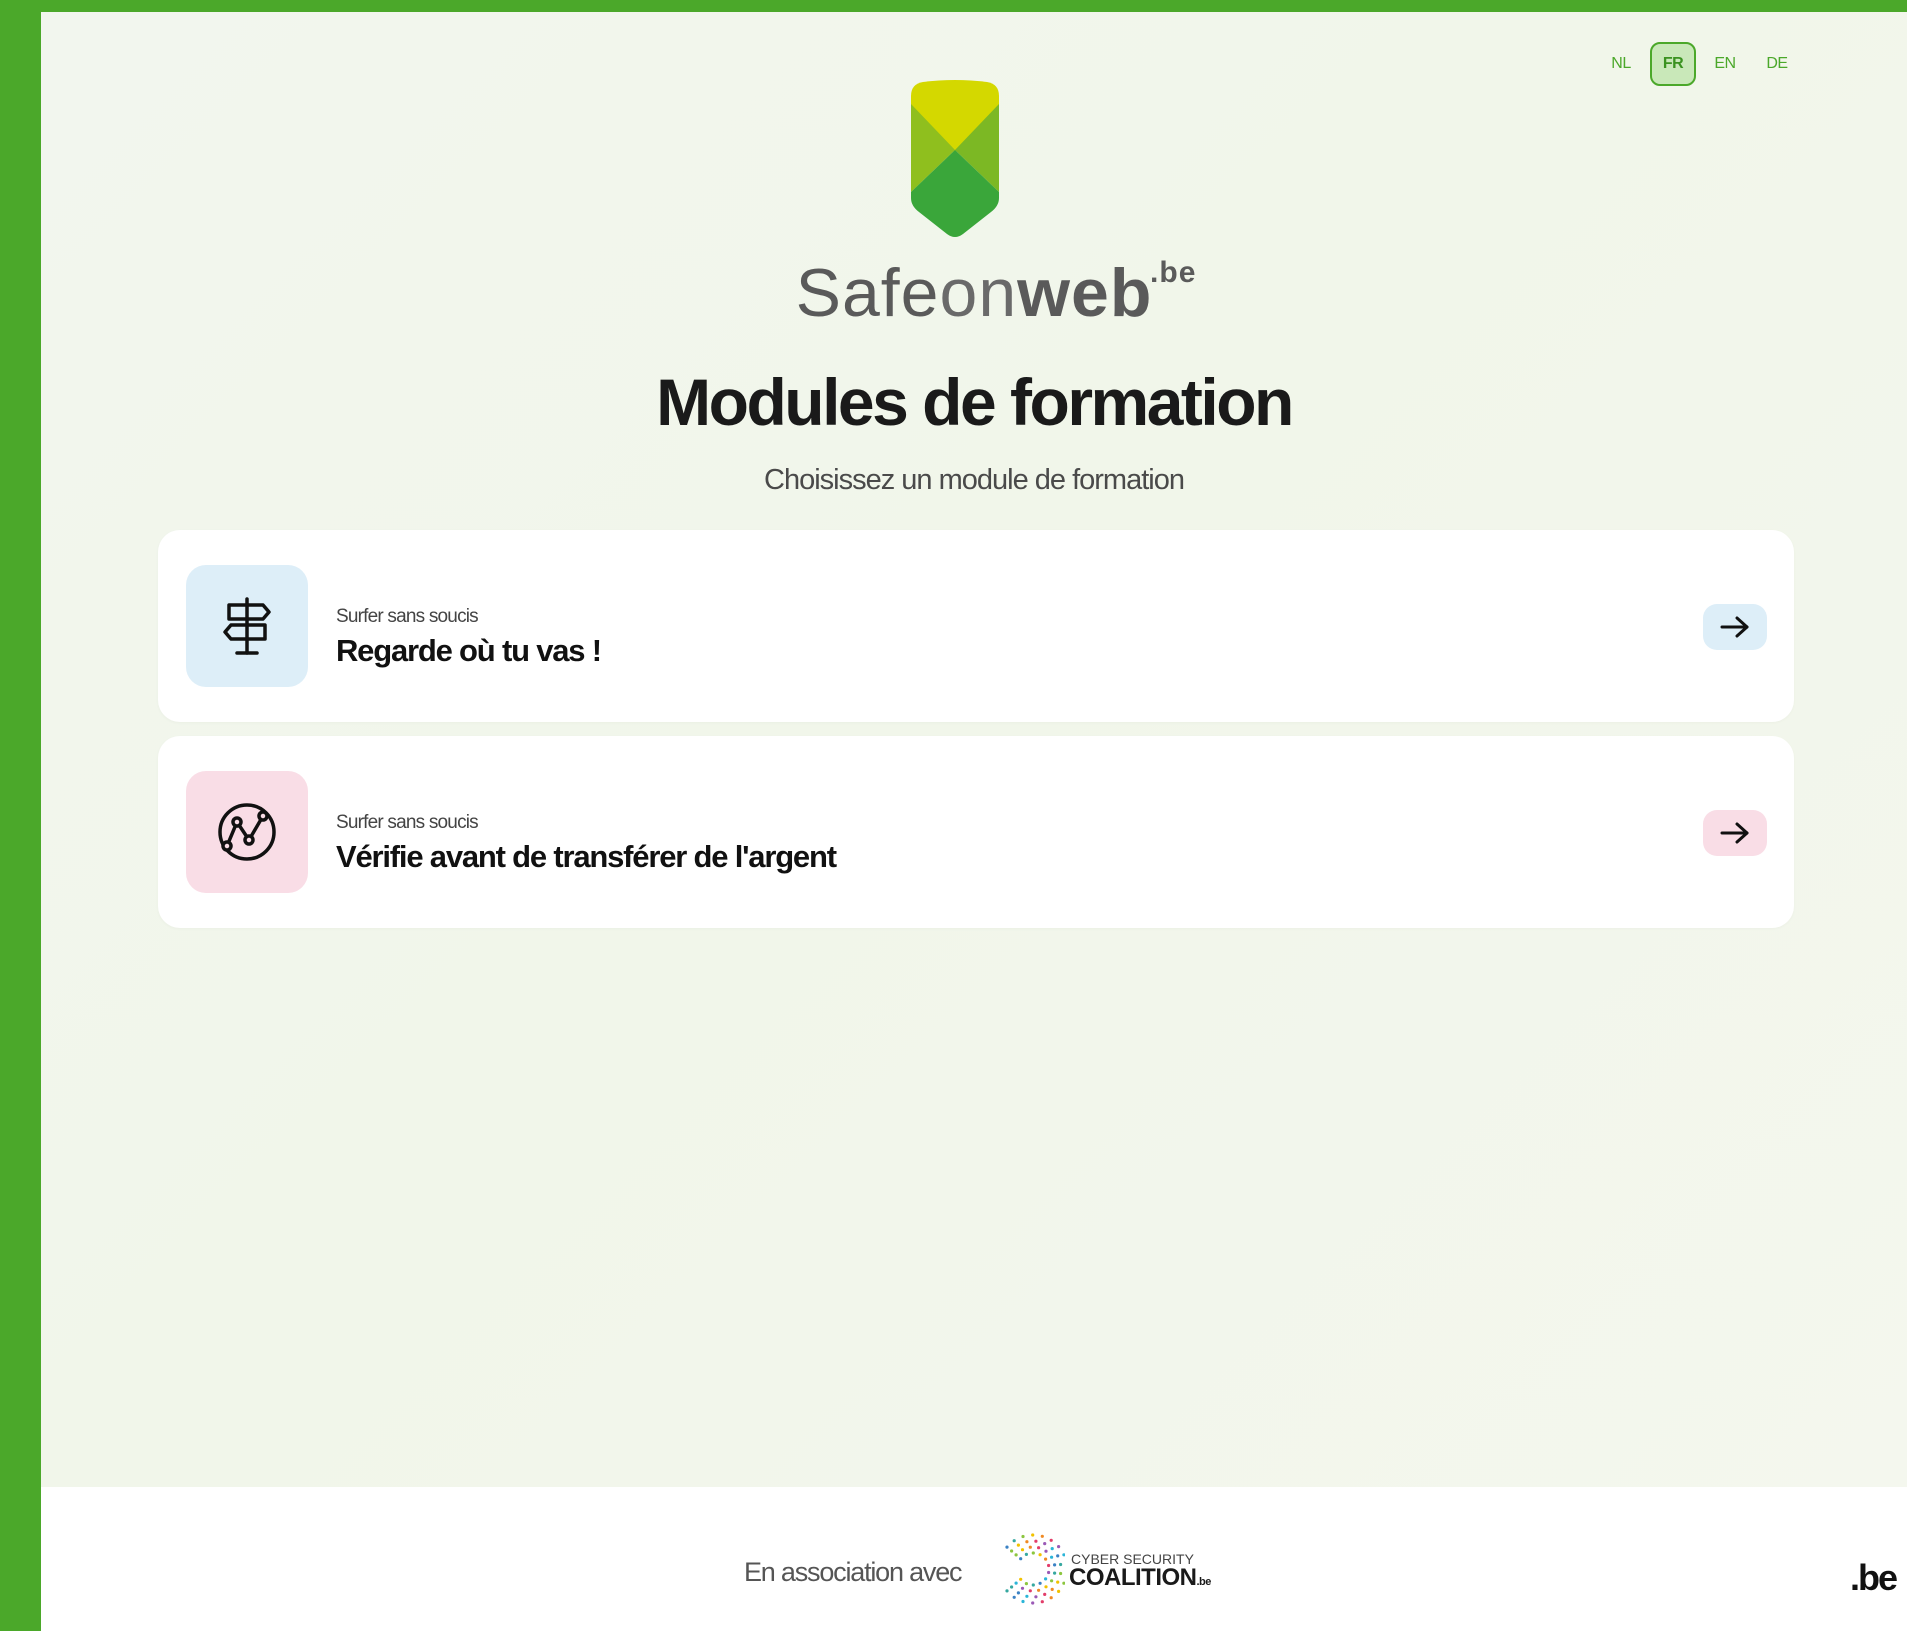 Image resolution: width=1907 pixels, height=1631 pixels. I want to click on brand-tld: .be, so click(1173, 272).